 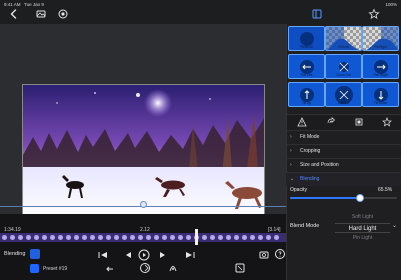 I want to click on help-icon, so click(x=280, y=254).